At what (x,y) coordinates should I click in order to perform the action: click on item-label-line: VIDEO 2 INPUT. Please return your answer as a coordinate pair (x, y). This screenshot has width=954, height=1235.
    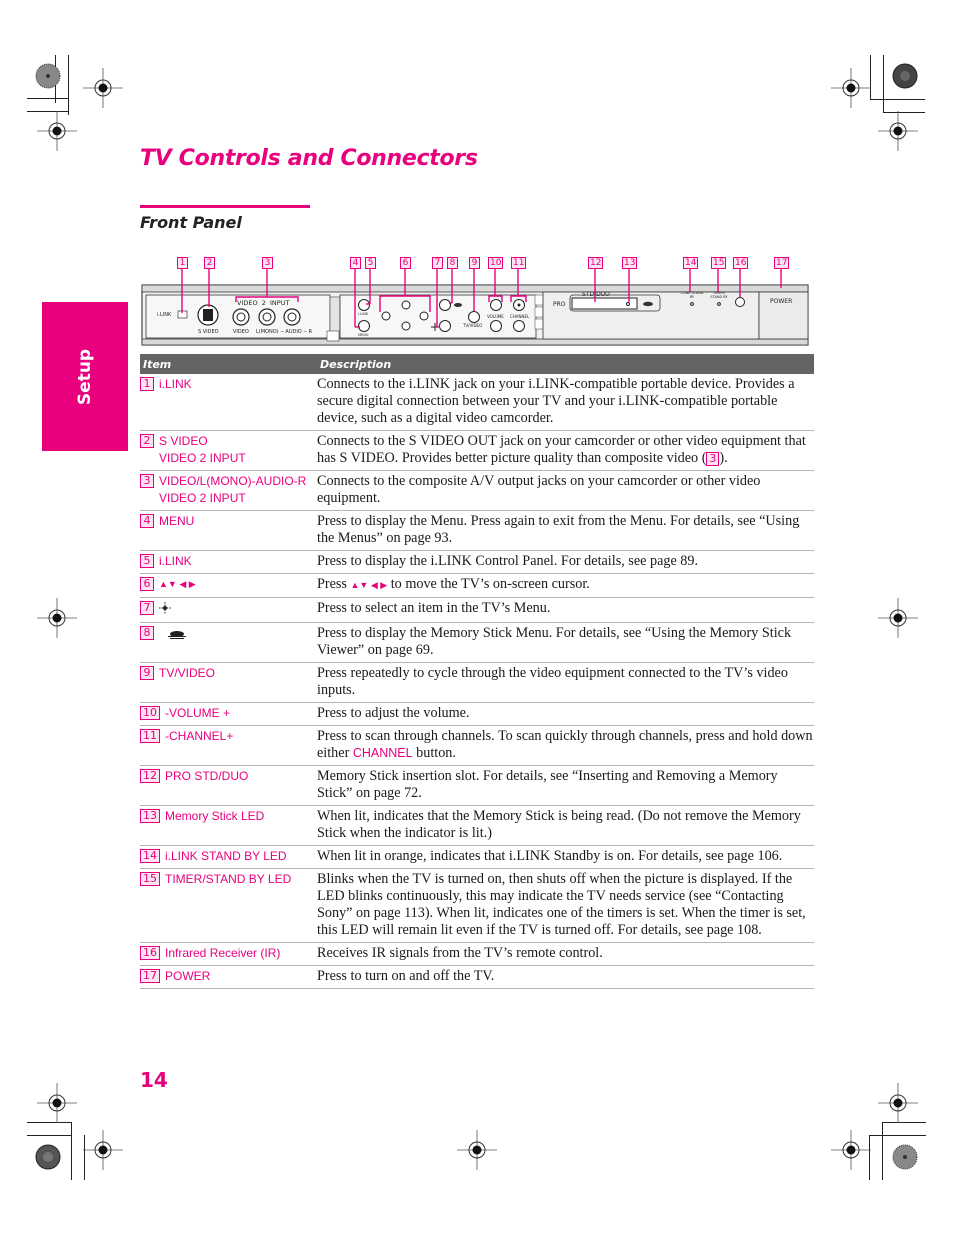
    Looking at the image, I should click on (202, 498).